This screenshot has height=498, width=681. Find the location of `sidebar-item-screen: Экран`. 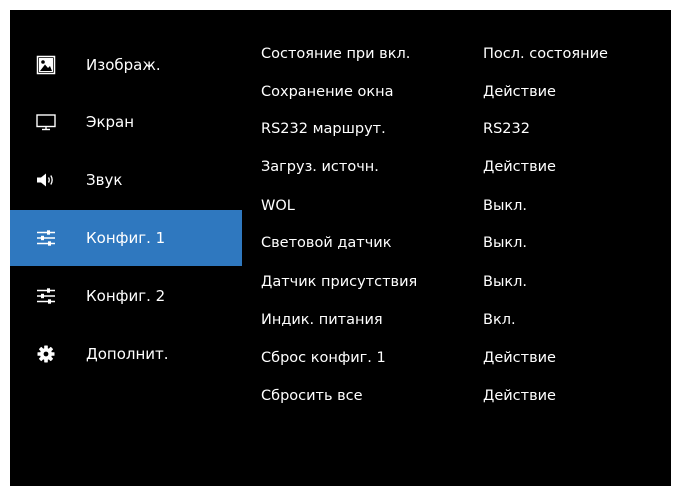

sidebar-item-screen: Экран is located at coordinates (126, 122).